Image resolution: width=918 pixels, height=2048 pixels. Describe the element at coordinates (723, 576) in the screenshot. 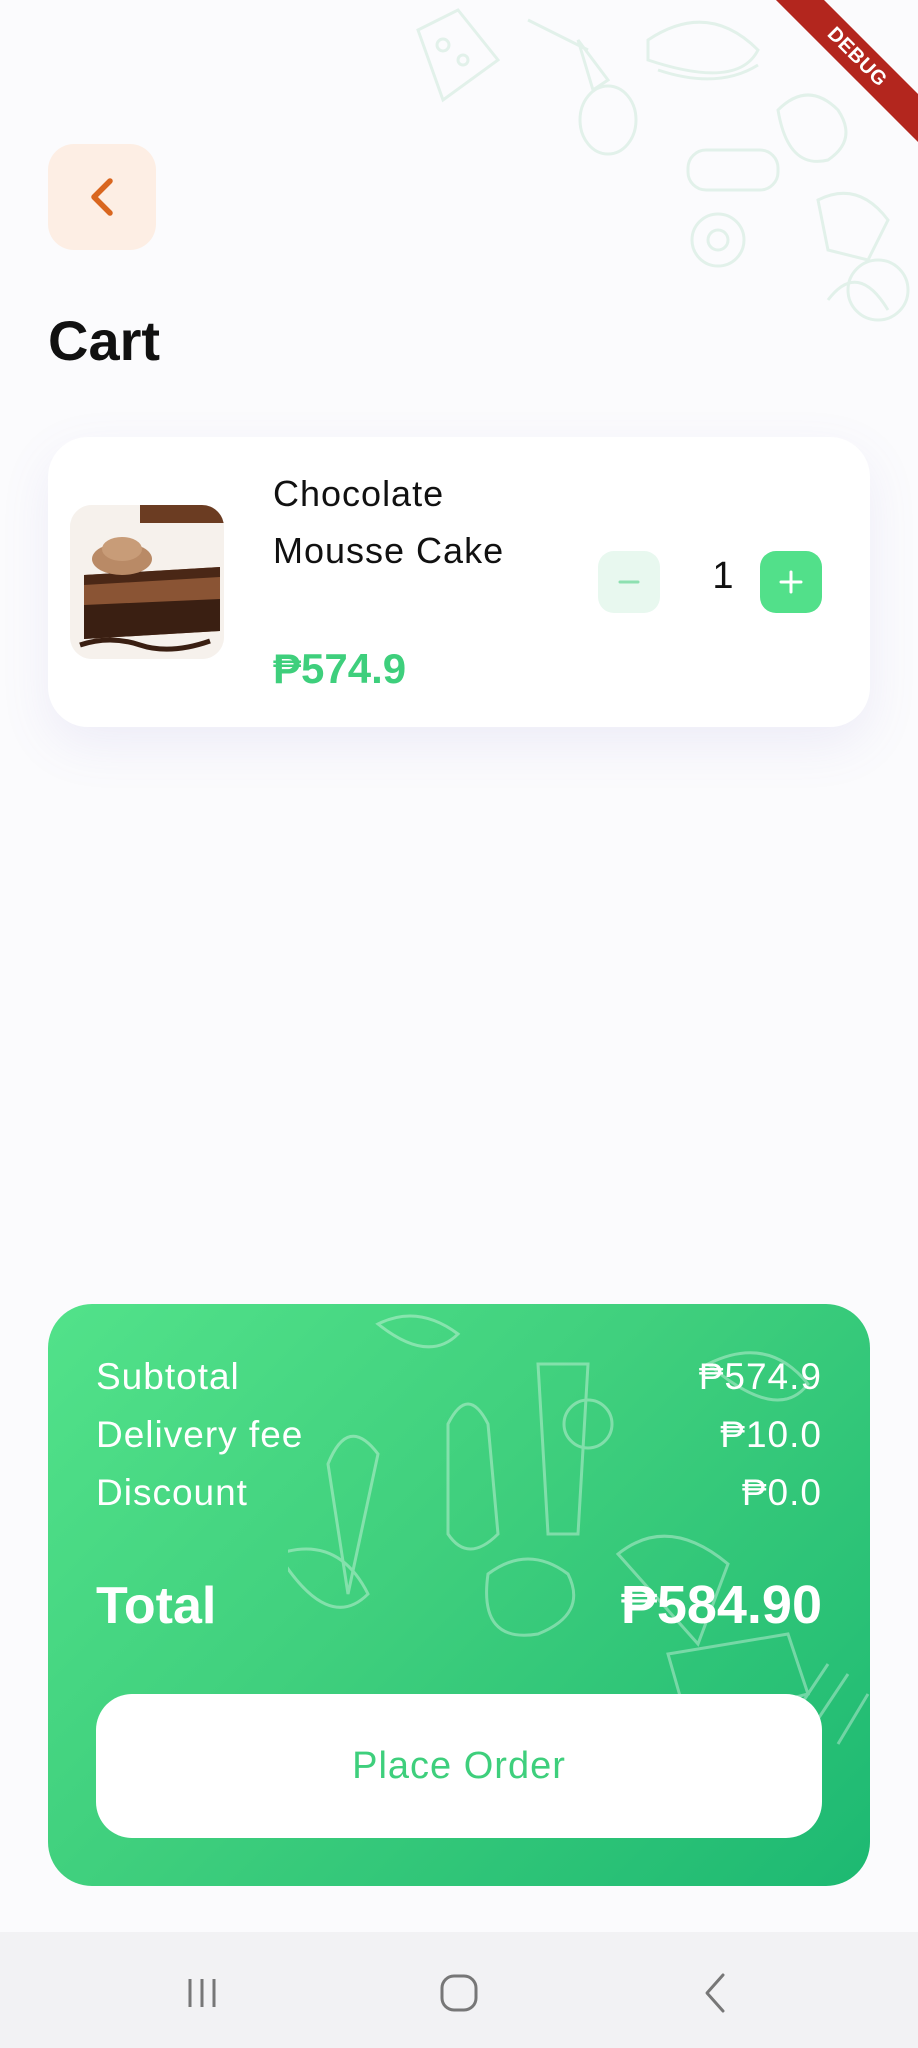

I see `quantity-value: 1` at that location.